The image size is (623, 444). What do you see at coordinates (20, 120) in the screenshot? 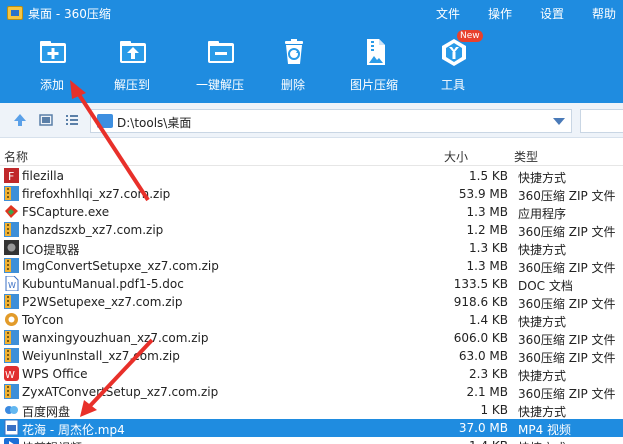
I see `up-arrow-icon` at bounding box center [20, 120].